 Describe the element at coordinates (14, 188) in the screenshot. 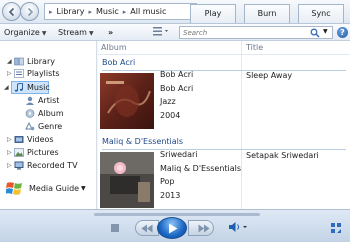

I see `windows-logo-icon` at that location.